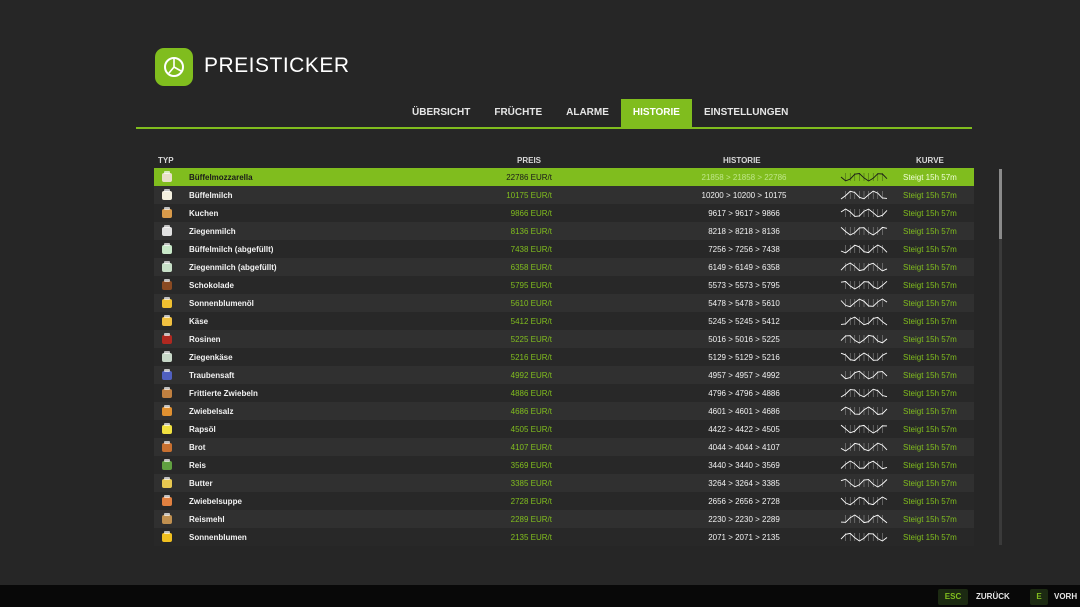  What do you see at coordinates (744, 519) in the screenshot?
I see `row-history: 2230 > 2230 > 2289` at bounding box center [744, 519].